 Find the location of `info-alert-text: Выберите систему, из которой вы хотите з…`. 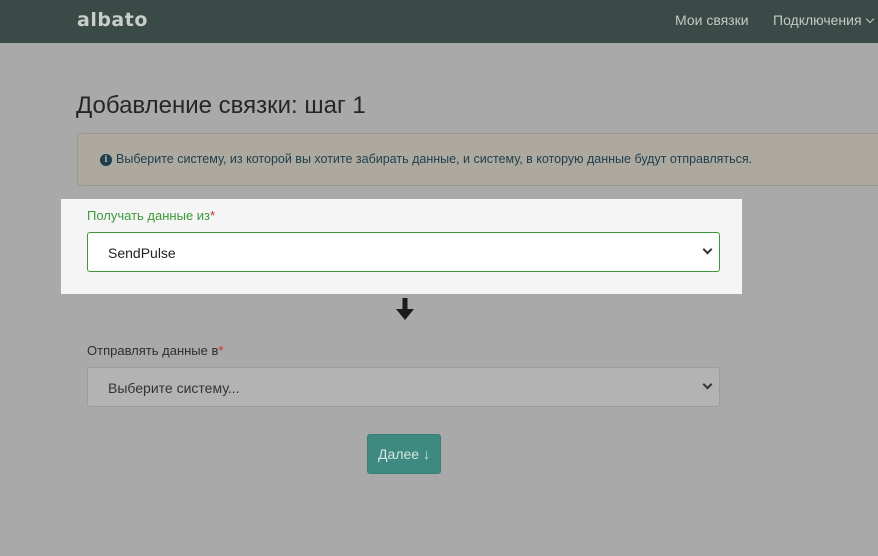

info-alert-text: Выберите систему, из которой вы хотите з… is located at coordinates (434, 159).